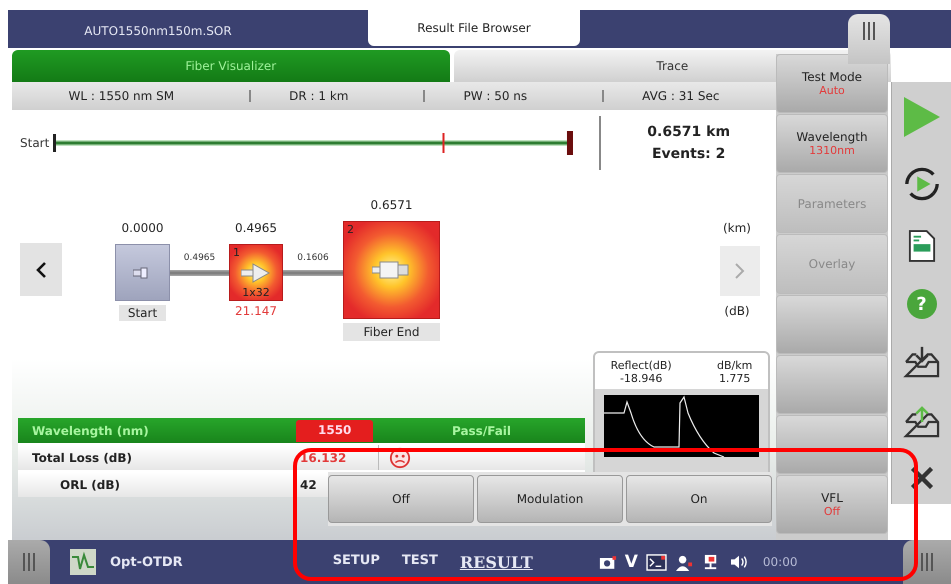 Image resolution: width=951 pixels, height=584 pixels. What do you see at coordinates (680, 96) in the screenshot?
I see `info-text: AVG : 31 Sec` at bounding box center [680, 96].